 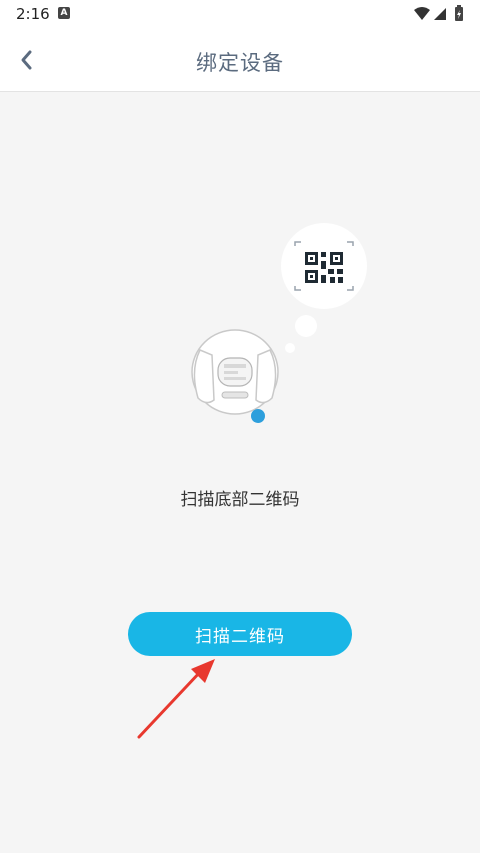 I want to click on nav-bar: 绑定设备, so click(x=240, y=60).